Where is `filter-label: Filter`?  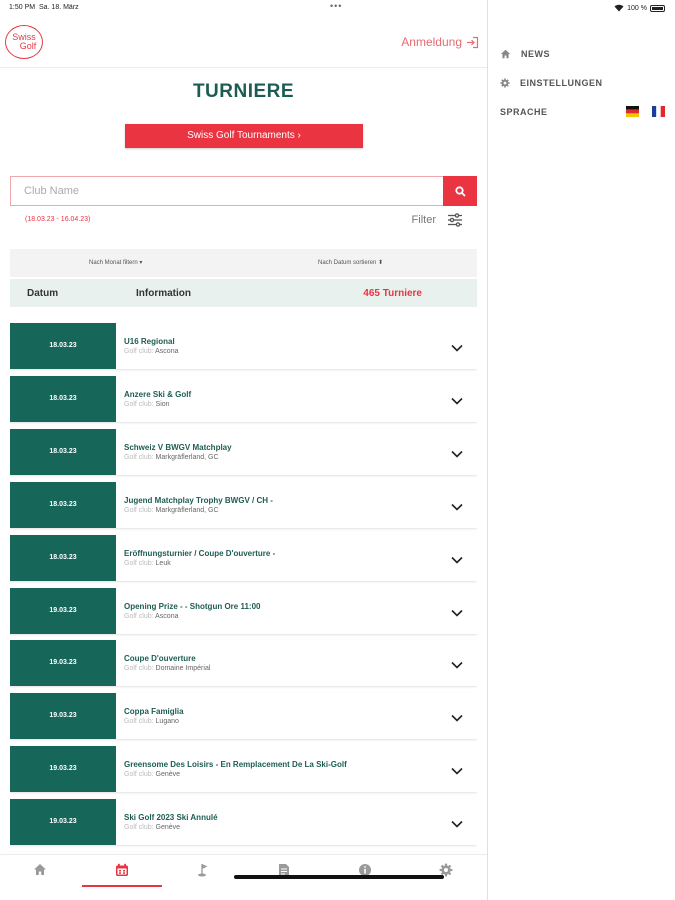 filter-label: Filter is located at coordinates (423, 220).